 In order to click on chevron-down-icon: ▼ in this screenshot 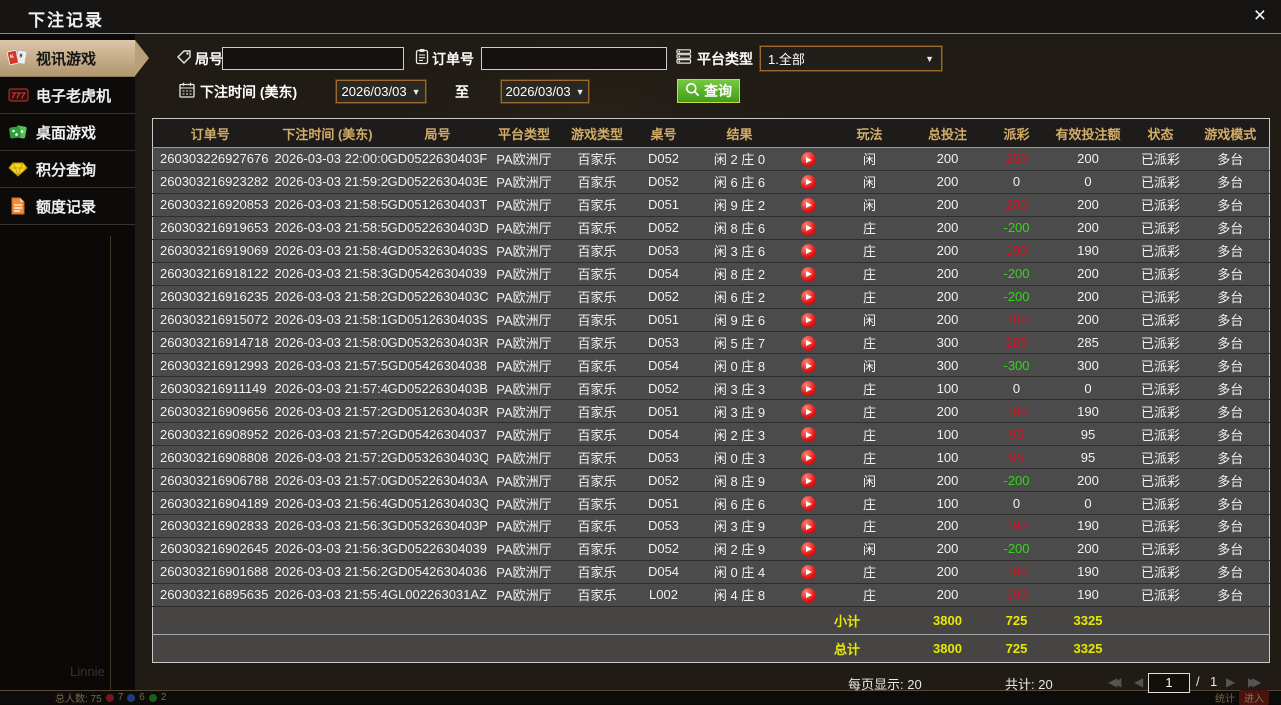, I will do `click(929, 58)`.